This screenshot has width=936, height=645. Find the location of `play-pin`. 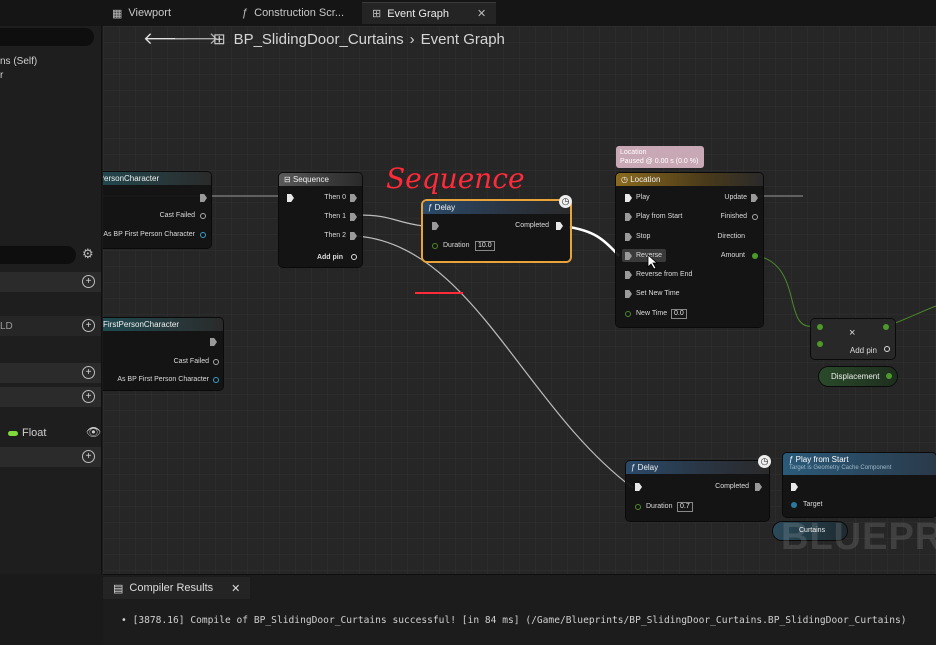

play-pin is located at coordinates (628, 198).